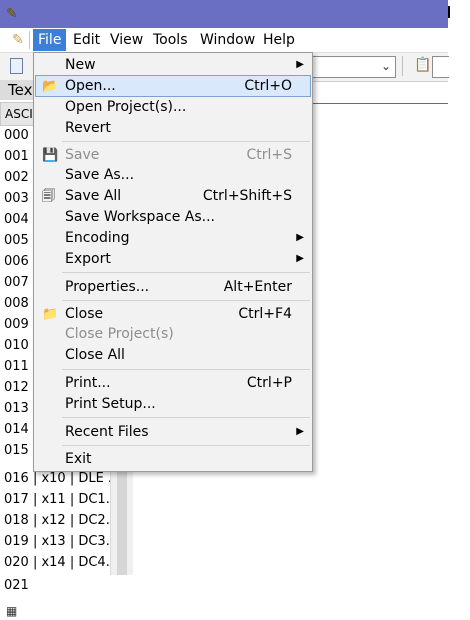  What do you see at coordinates (459, 310) in the screenshot?
I see `window-edge` at bounding box center [459, 310].